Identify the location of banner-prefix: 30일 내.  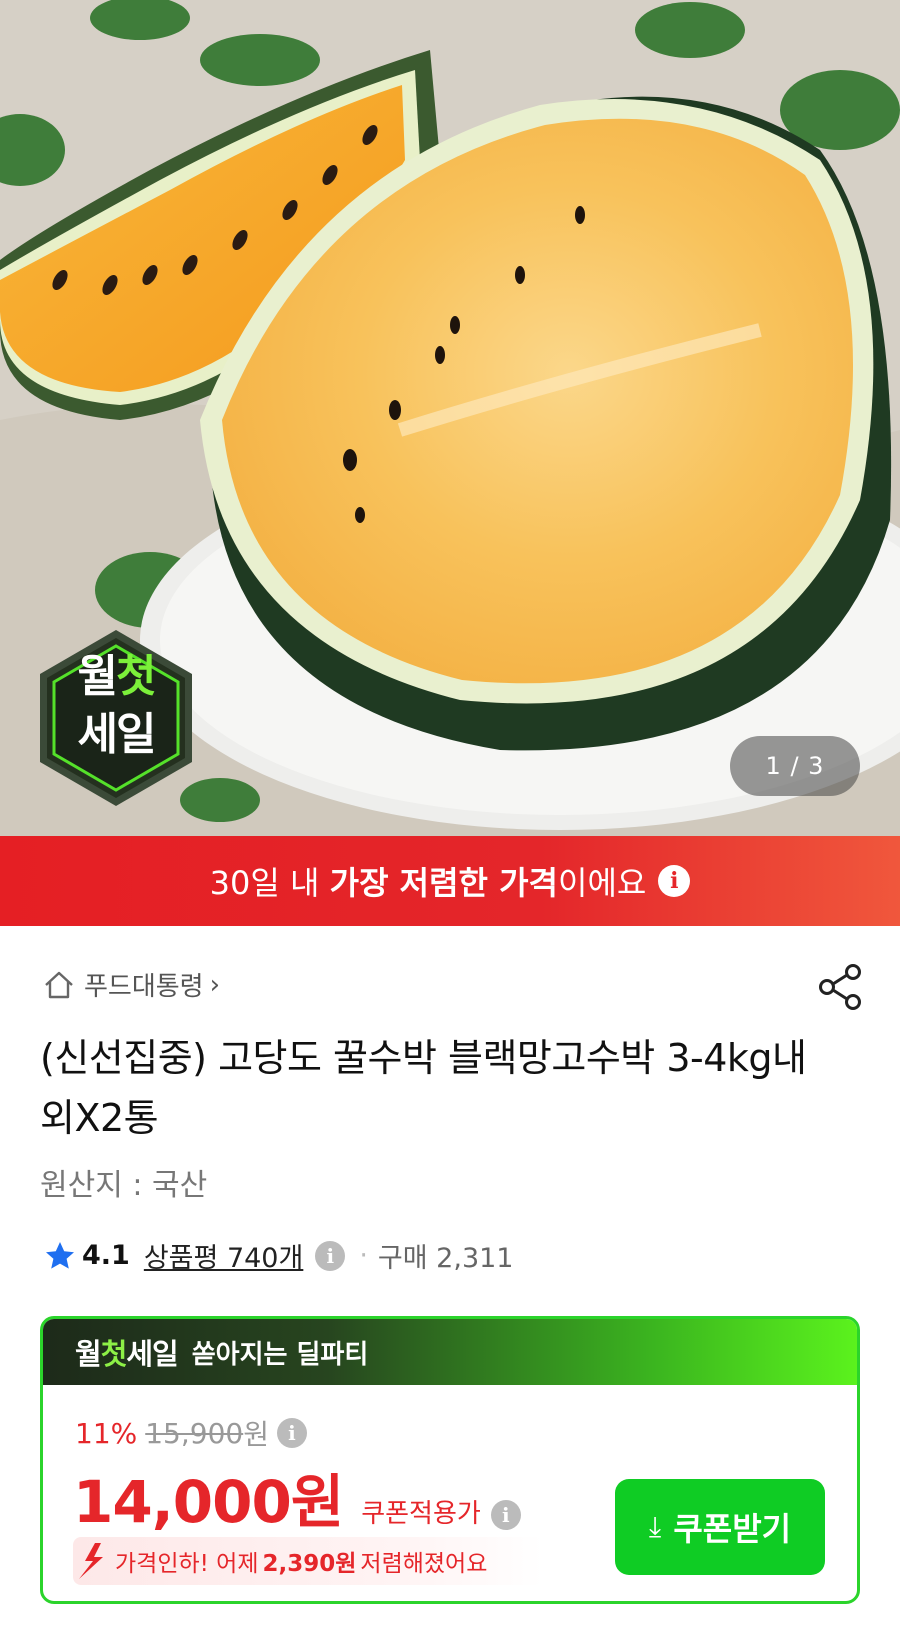
(269, 883).